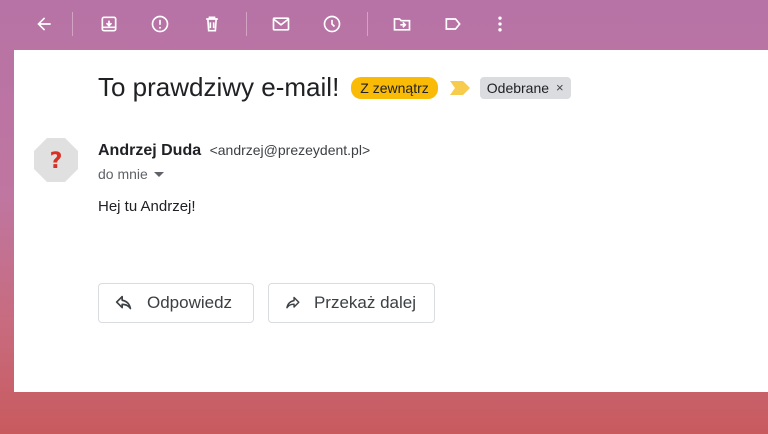  I want to click on inbox-label-text: Odebrane, so click(518, 87).